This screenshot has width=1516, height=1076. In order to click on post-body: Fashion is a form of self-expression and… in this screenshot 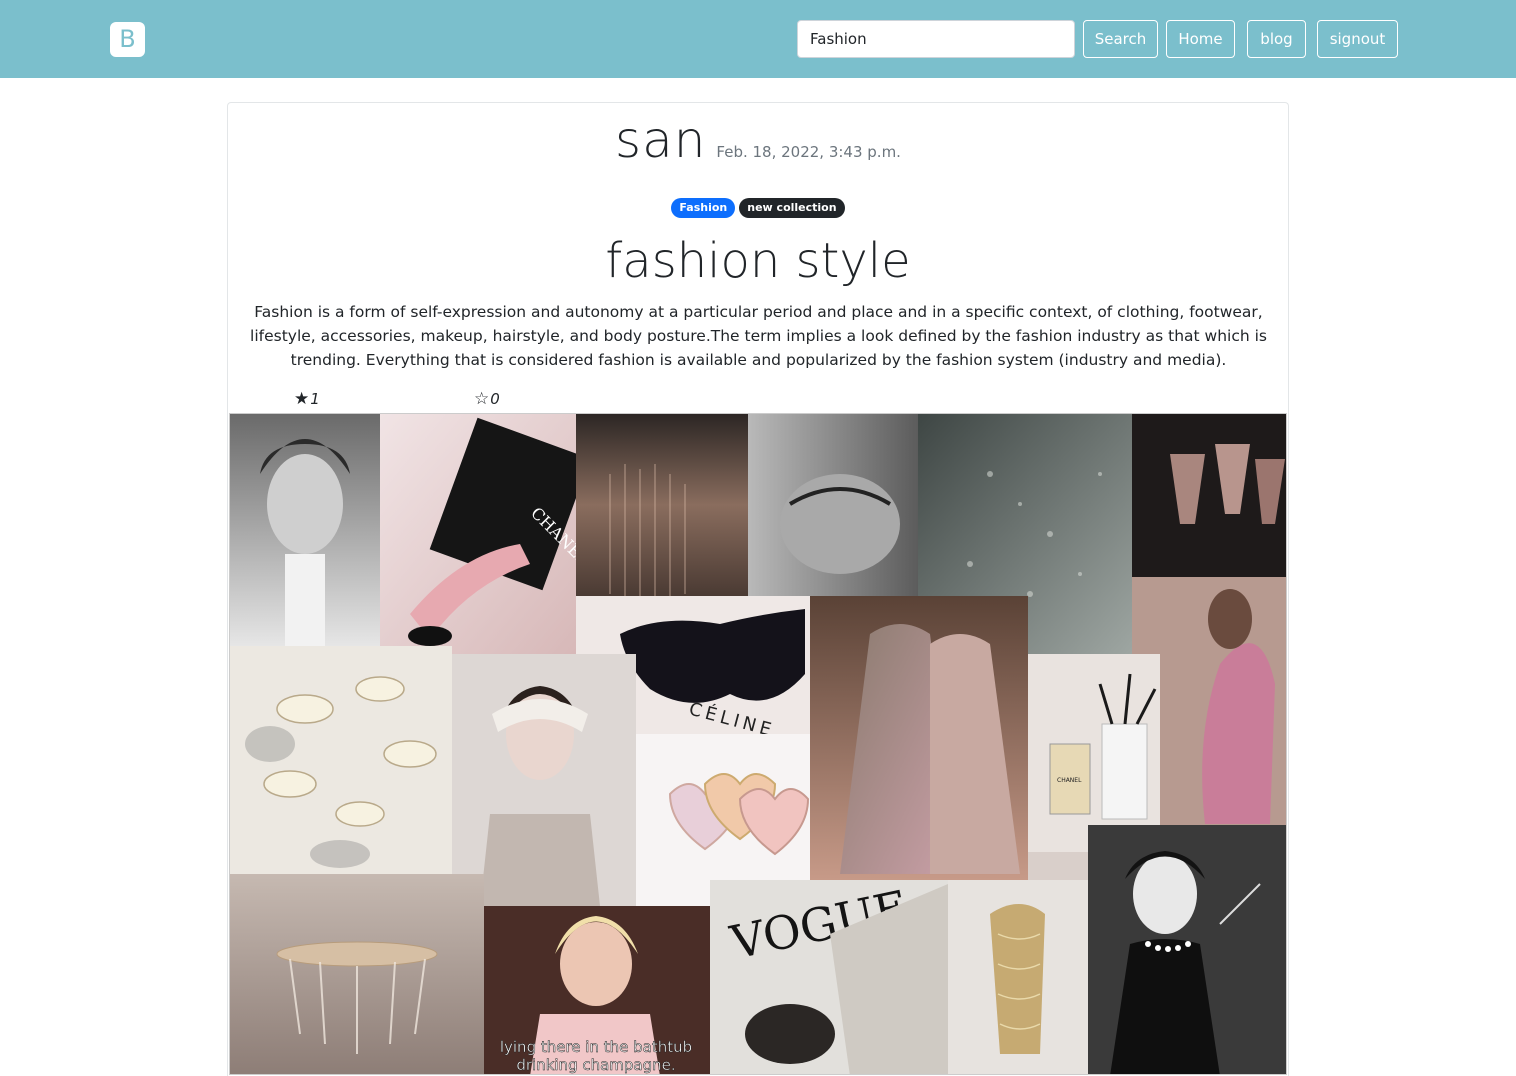, I will do `click(758, 336)`.